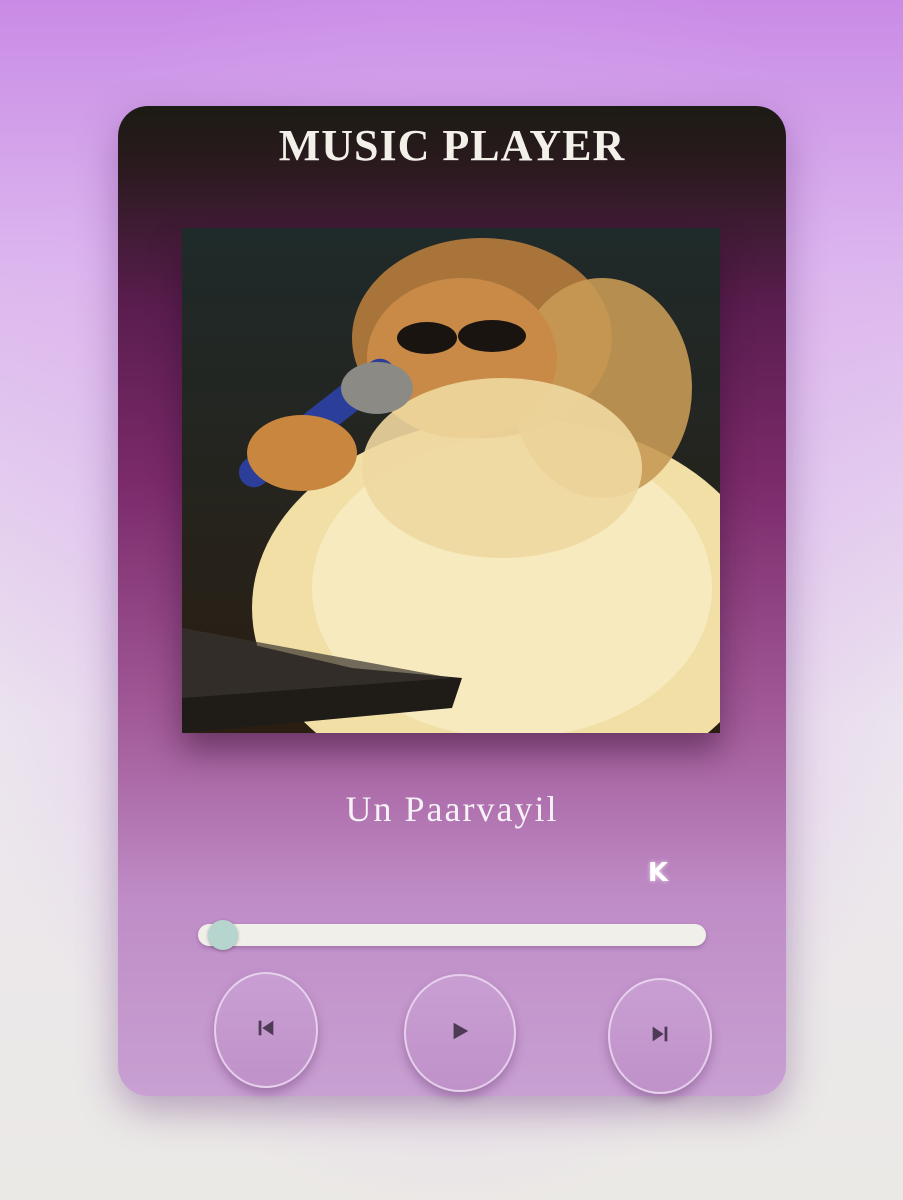 The height and width of the screenshot is (1200, 903). Describe the element at coordinates (657, 873) in the screenshot. I see `time-readout: K` at that location.